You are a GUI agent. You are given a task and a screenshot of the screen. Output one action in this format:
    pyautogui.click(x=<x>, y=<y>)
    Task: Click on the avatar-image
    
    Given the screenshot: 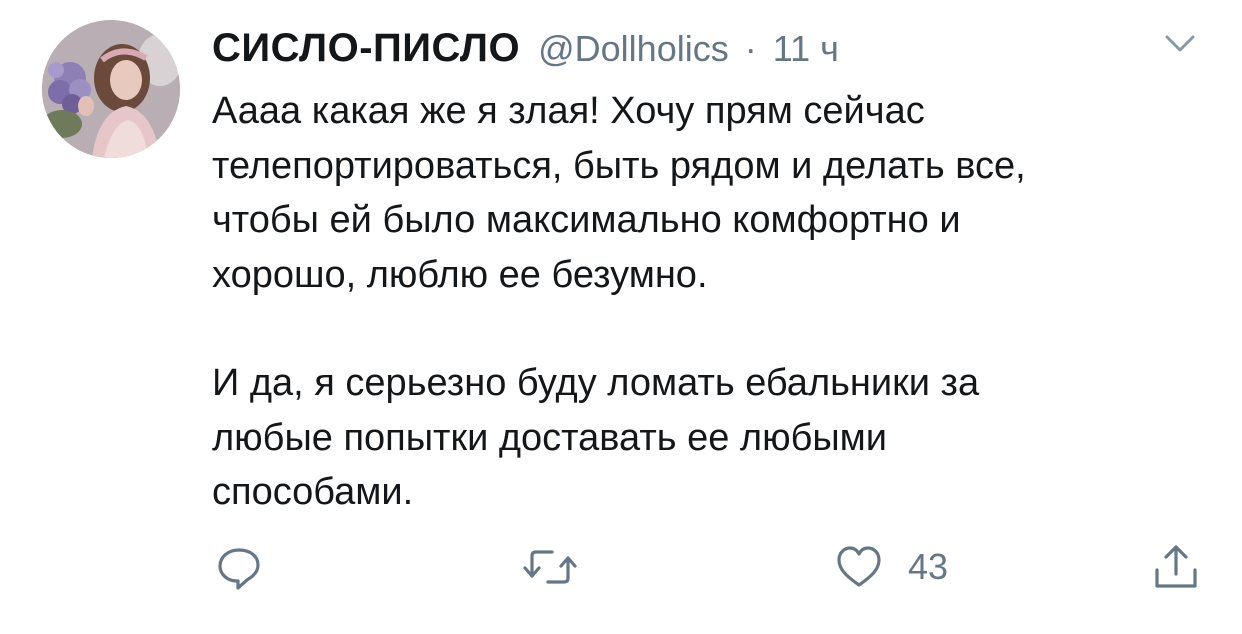 What is the action you would take?
    pyautogui.click(x=111, y=89)
    